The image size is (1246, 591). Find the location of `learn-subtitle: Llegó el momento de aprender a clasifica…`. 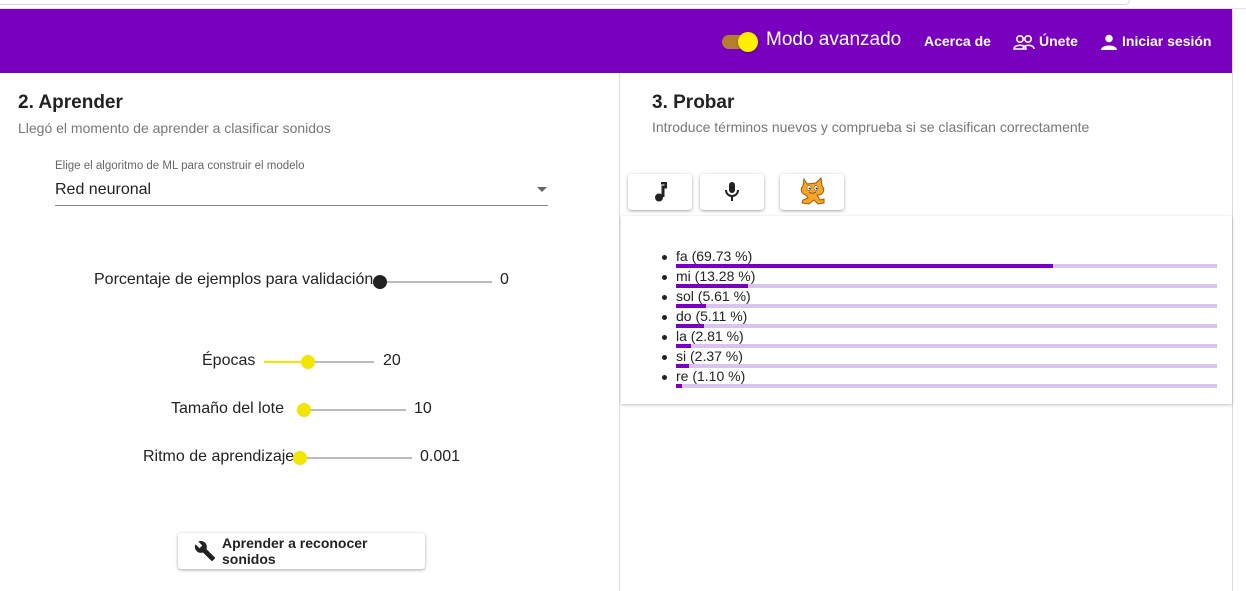

learn-subtitle: Llegó el momento de aprender a clasifica… is located at coordinates (174, 128).